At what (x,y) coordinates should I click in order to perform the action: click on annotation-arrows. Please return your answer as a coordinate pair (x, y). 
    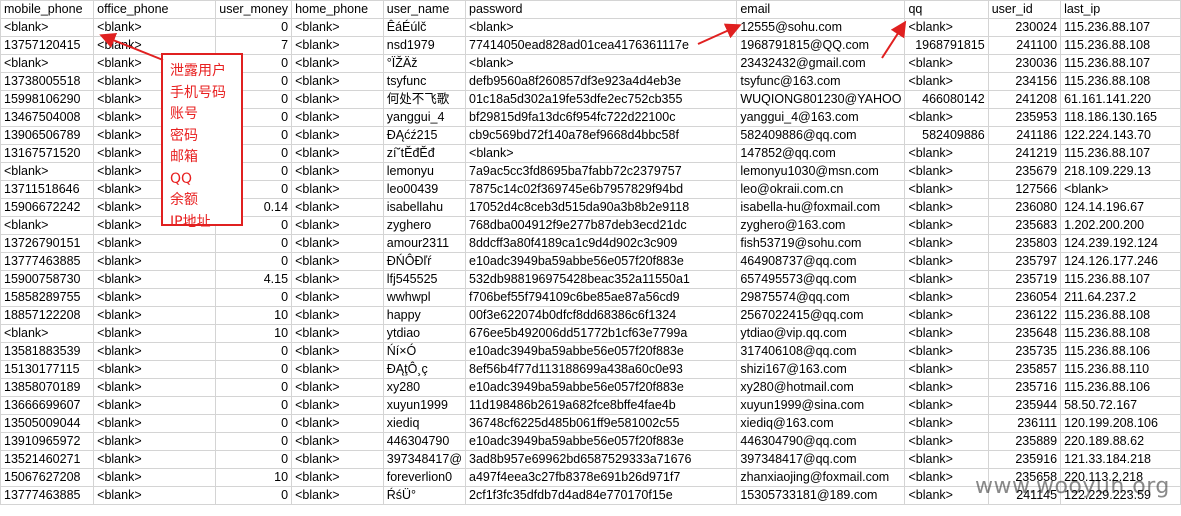
    Looking at the image, I should click on (503, 40).